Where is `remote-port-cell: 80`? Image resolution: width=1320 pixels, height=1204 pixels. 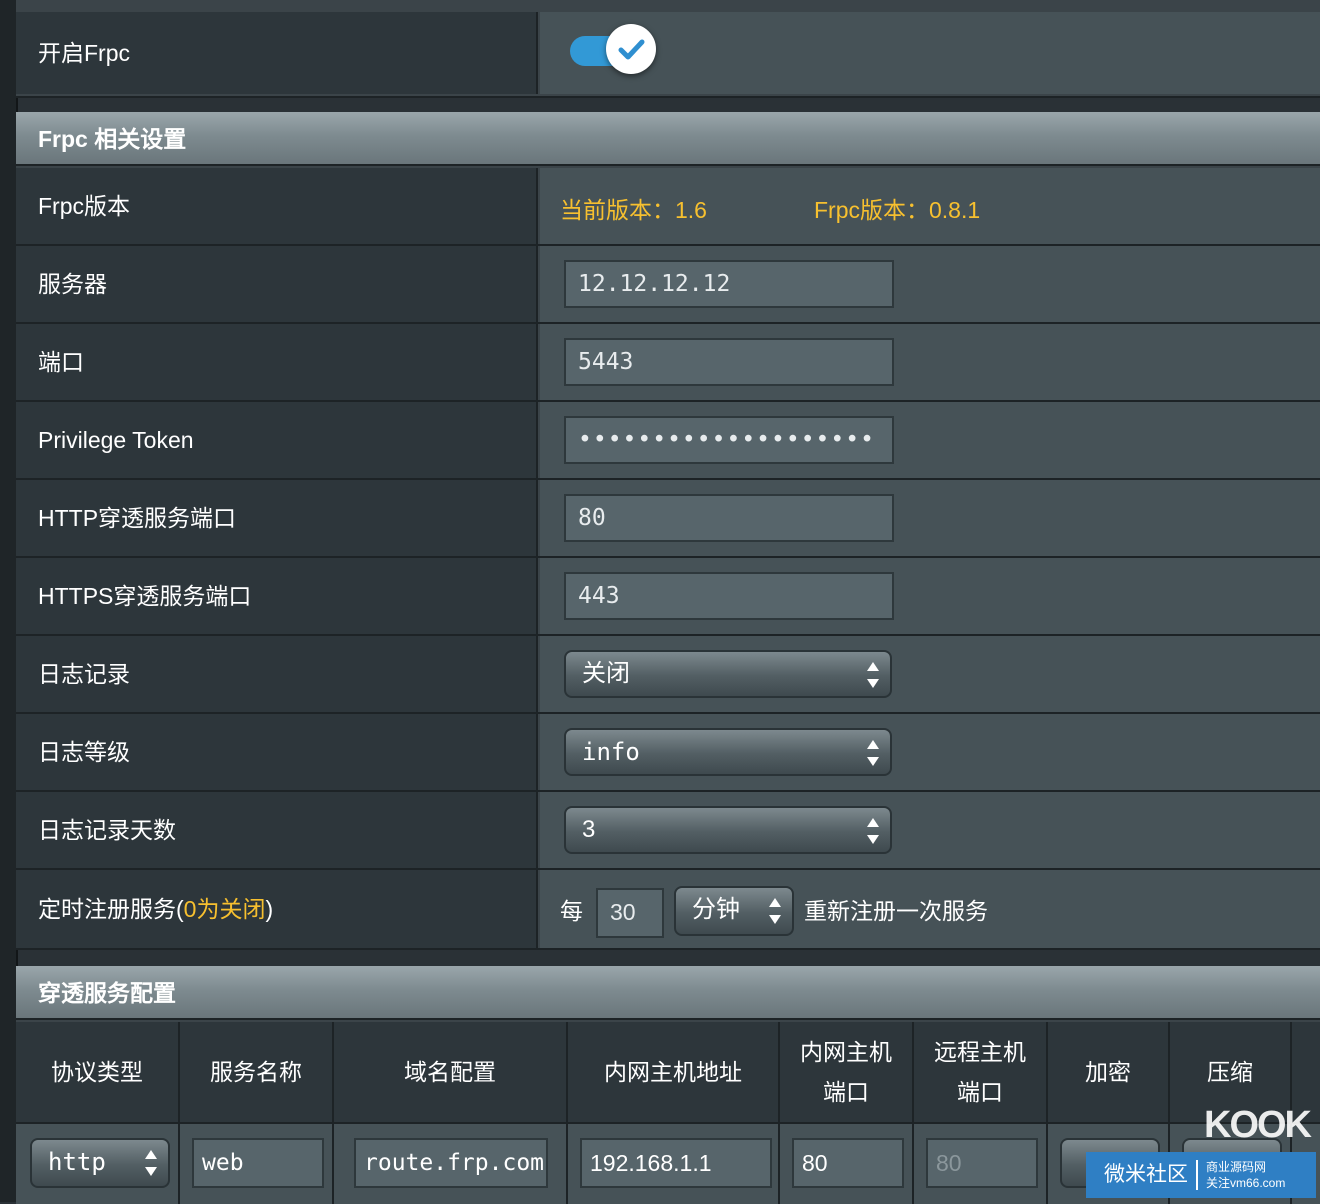
remote-port-cell: 80 is located at coordinates (981, 1164).